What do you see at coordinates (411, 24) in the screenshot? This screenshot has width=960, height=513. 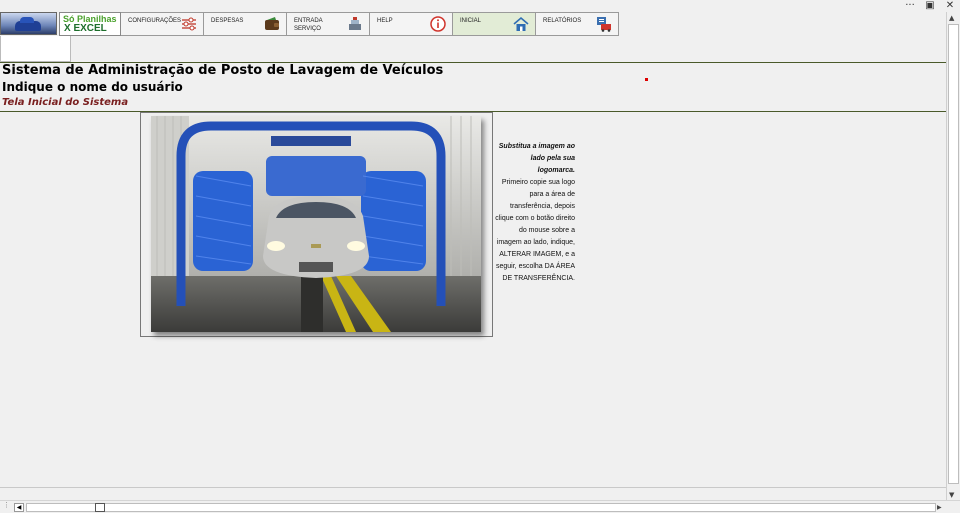 I see `nav-help-button: HELP` at bounding box center [411, 24].